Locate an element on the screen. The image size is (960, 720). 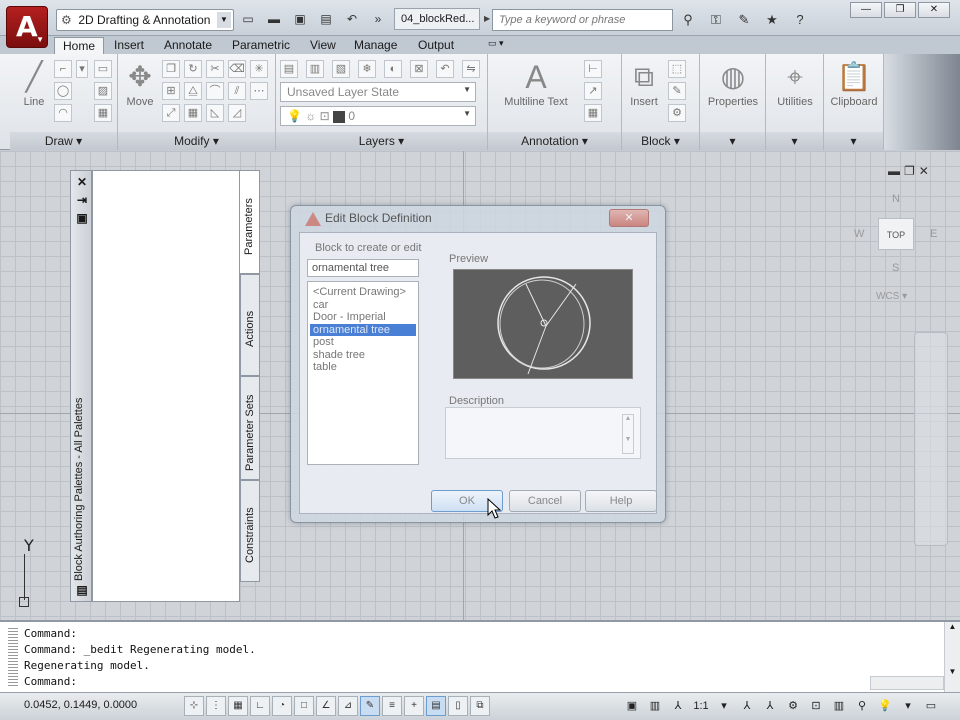
quick-properties-icon: ▤ is located at coordinates (436, 706).